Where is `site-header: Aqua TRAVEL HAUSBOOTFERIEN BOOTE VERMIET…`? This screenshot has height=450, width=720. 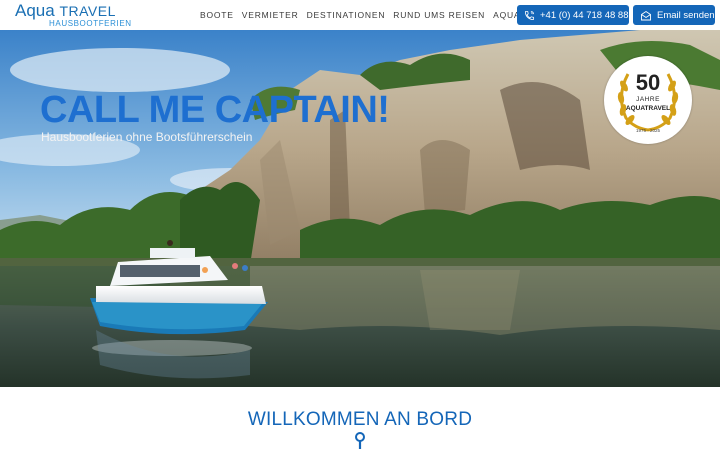
site-header: Aqua TRAVEL HAUSBOOTFERIEN BOOTE VERMIET… is located at coordinates (360, 15).